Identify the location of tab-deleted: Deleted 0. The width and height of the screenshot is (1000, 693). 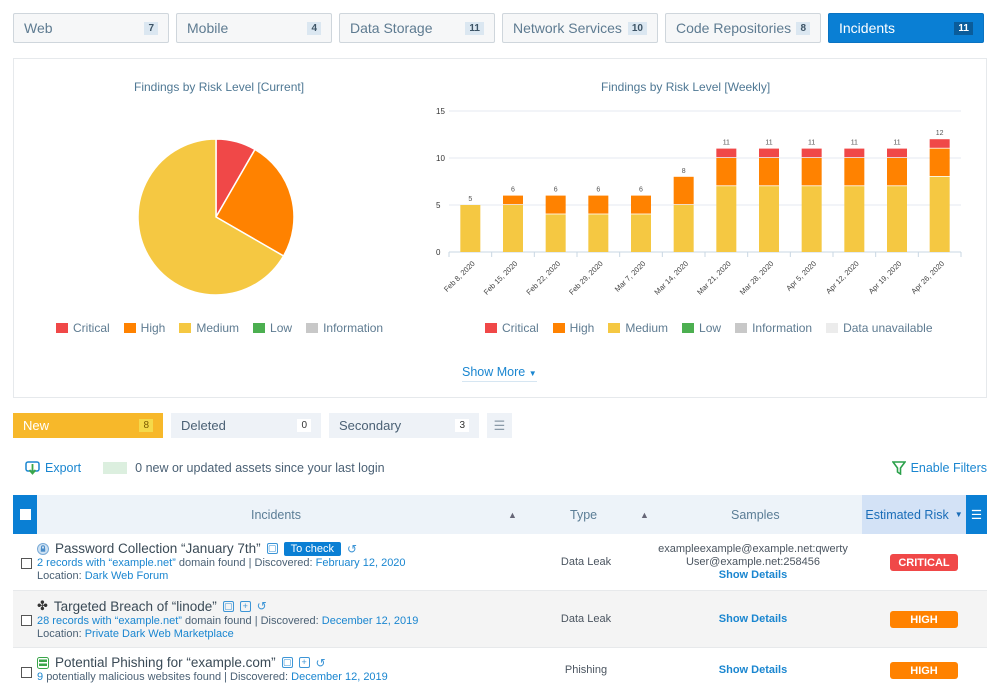
(246, 425).